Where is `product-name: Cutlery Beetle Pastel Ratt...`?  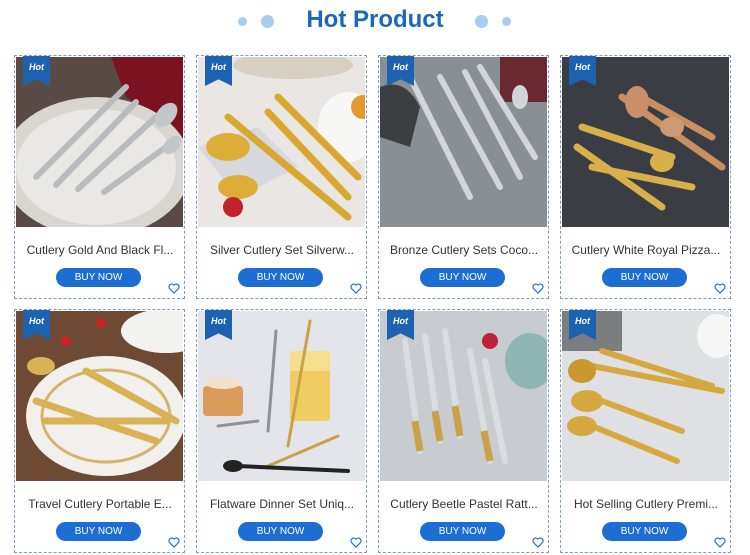 product-name: Cutlery Beetle Pastel Ratt... is located at coordinates (464, 504).